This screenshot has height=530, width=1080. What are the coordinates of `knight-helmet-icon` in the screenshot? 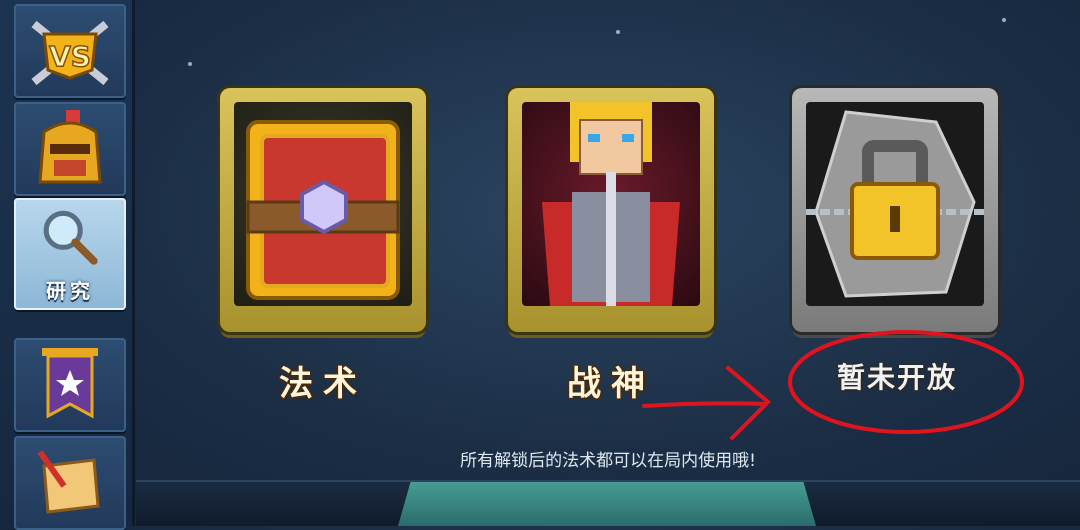 It's located at (70, 147).